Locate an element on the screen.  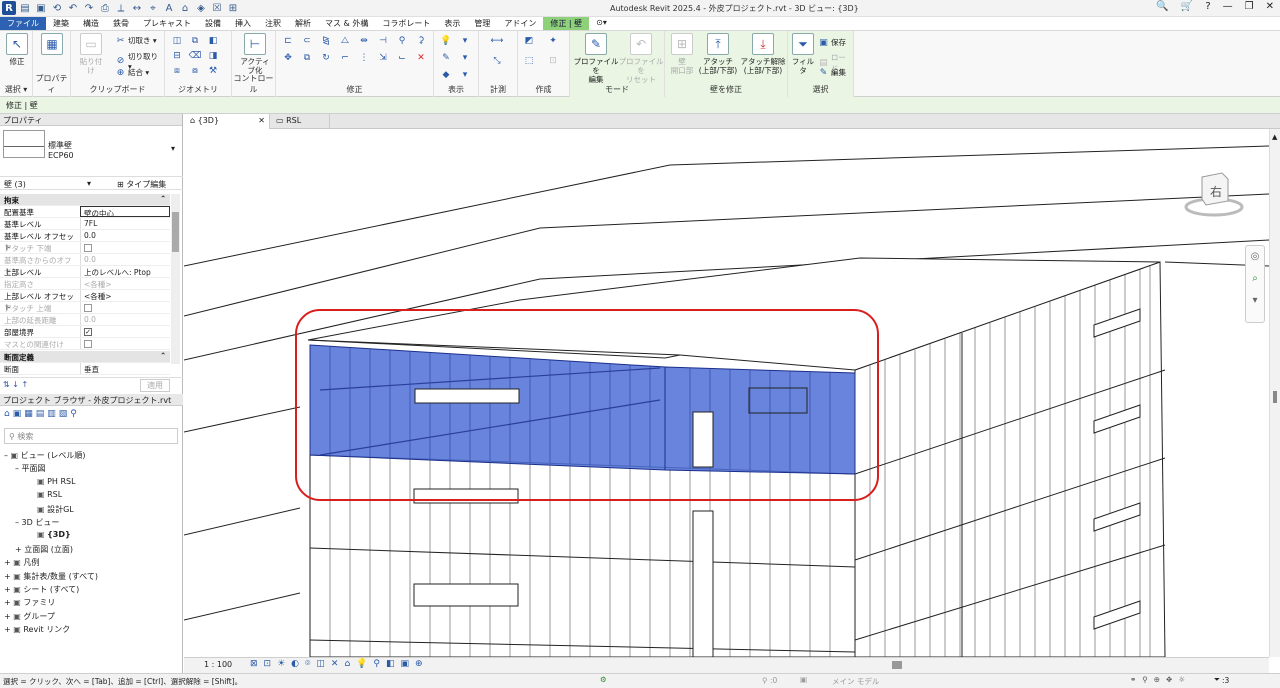
measure-distance-icon: ⟷ is located at coordinates (497, 41).